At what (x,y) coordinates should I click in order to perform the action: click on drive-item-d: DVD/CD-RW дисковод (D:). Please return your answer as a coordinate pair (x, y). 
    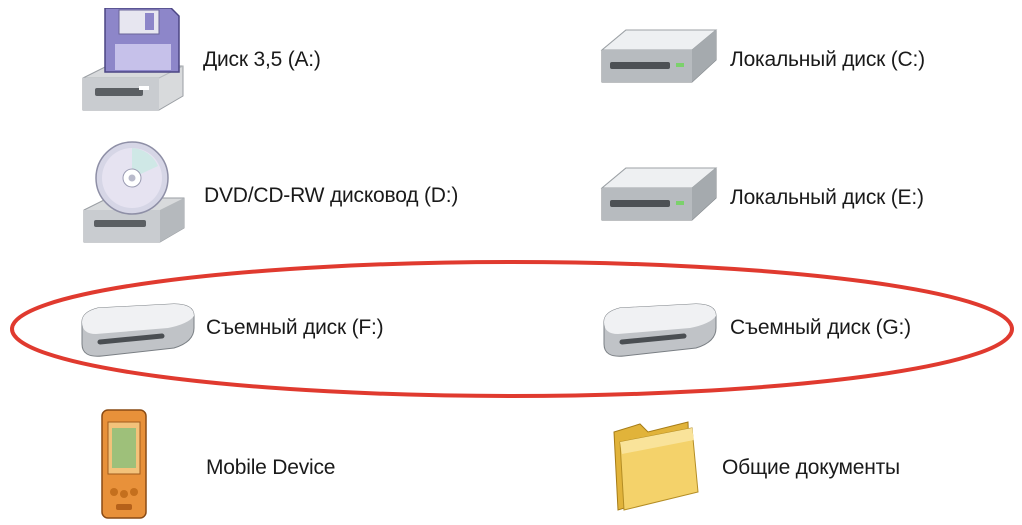
    Looking at the image, I should click on (313, 195).